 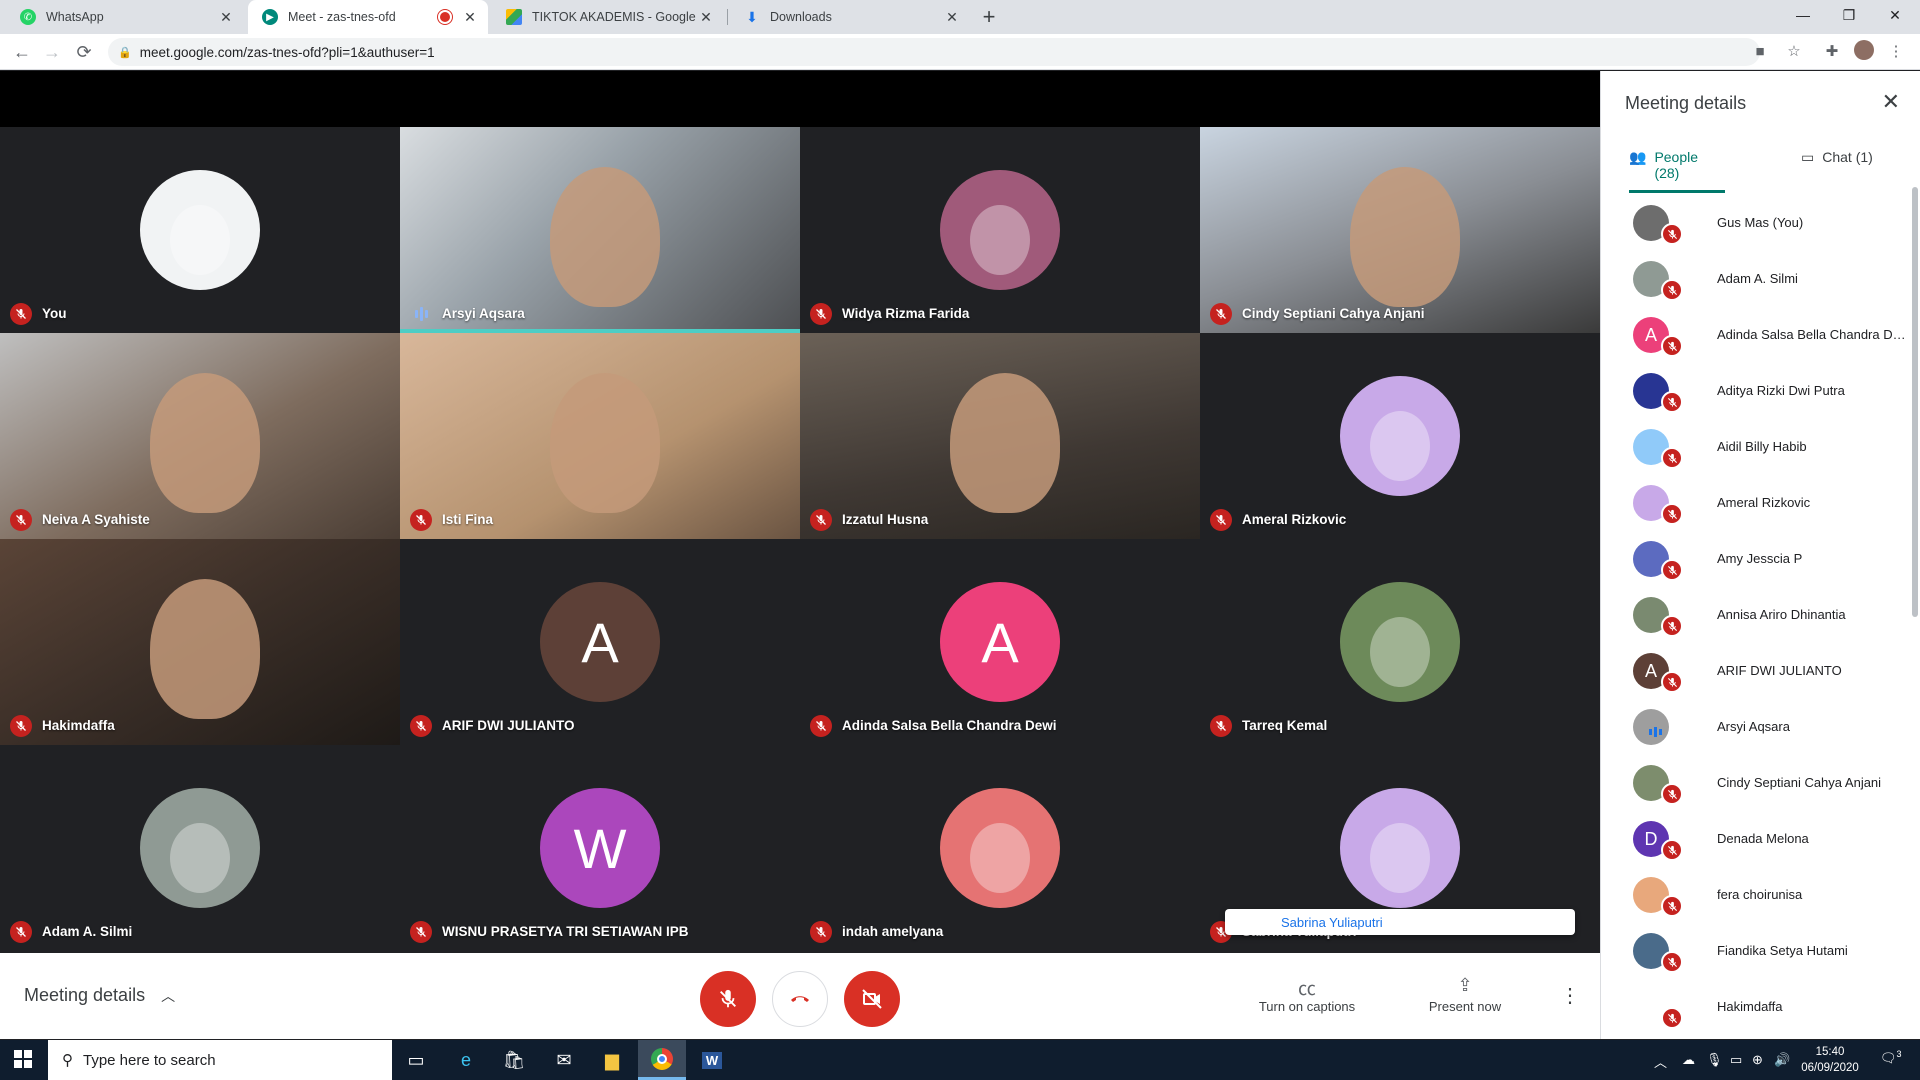 What do you see at coordinates (200, 230) in the screenshot?
I see `participant-tile: You` at bounding box center [200, 230].